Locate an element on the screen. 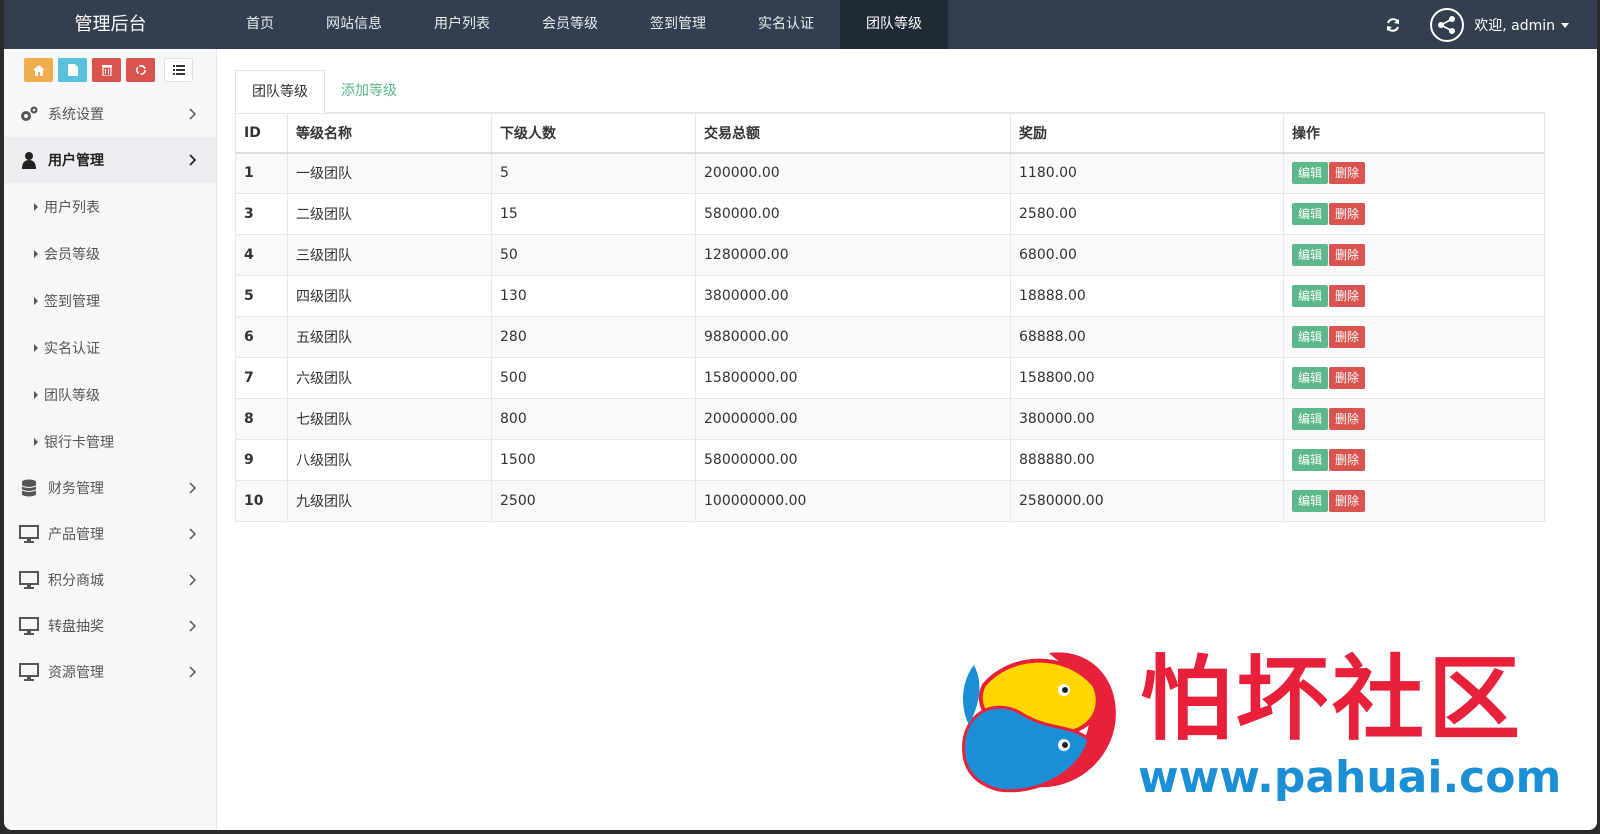 The width and height of the screenshot is (1600, 834). watermark-logo is located at coordinates (1039, 725).